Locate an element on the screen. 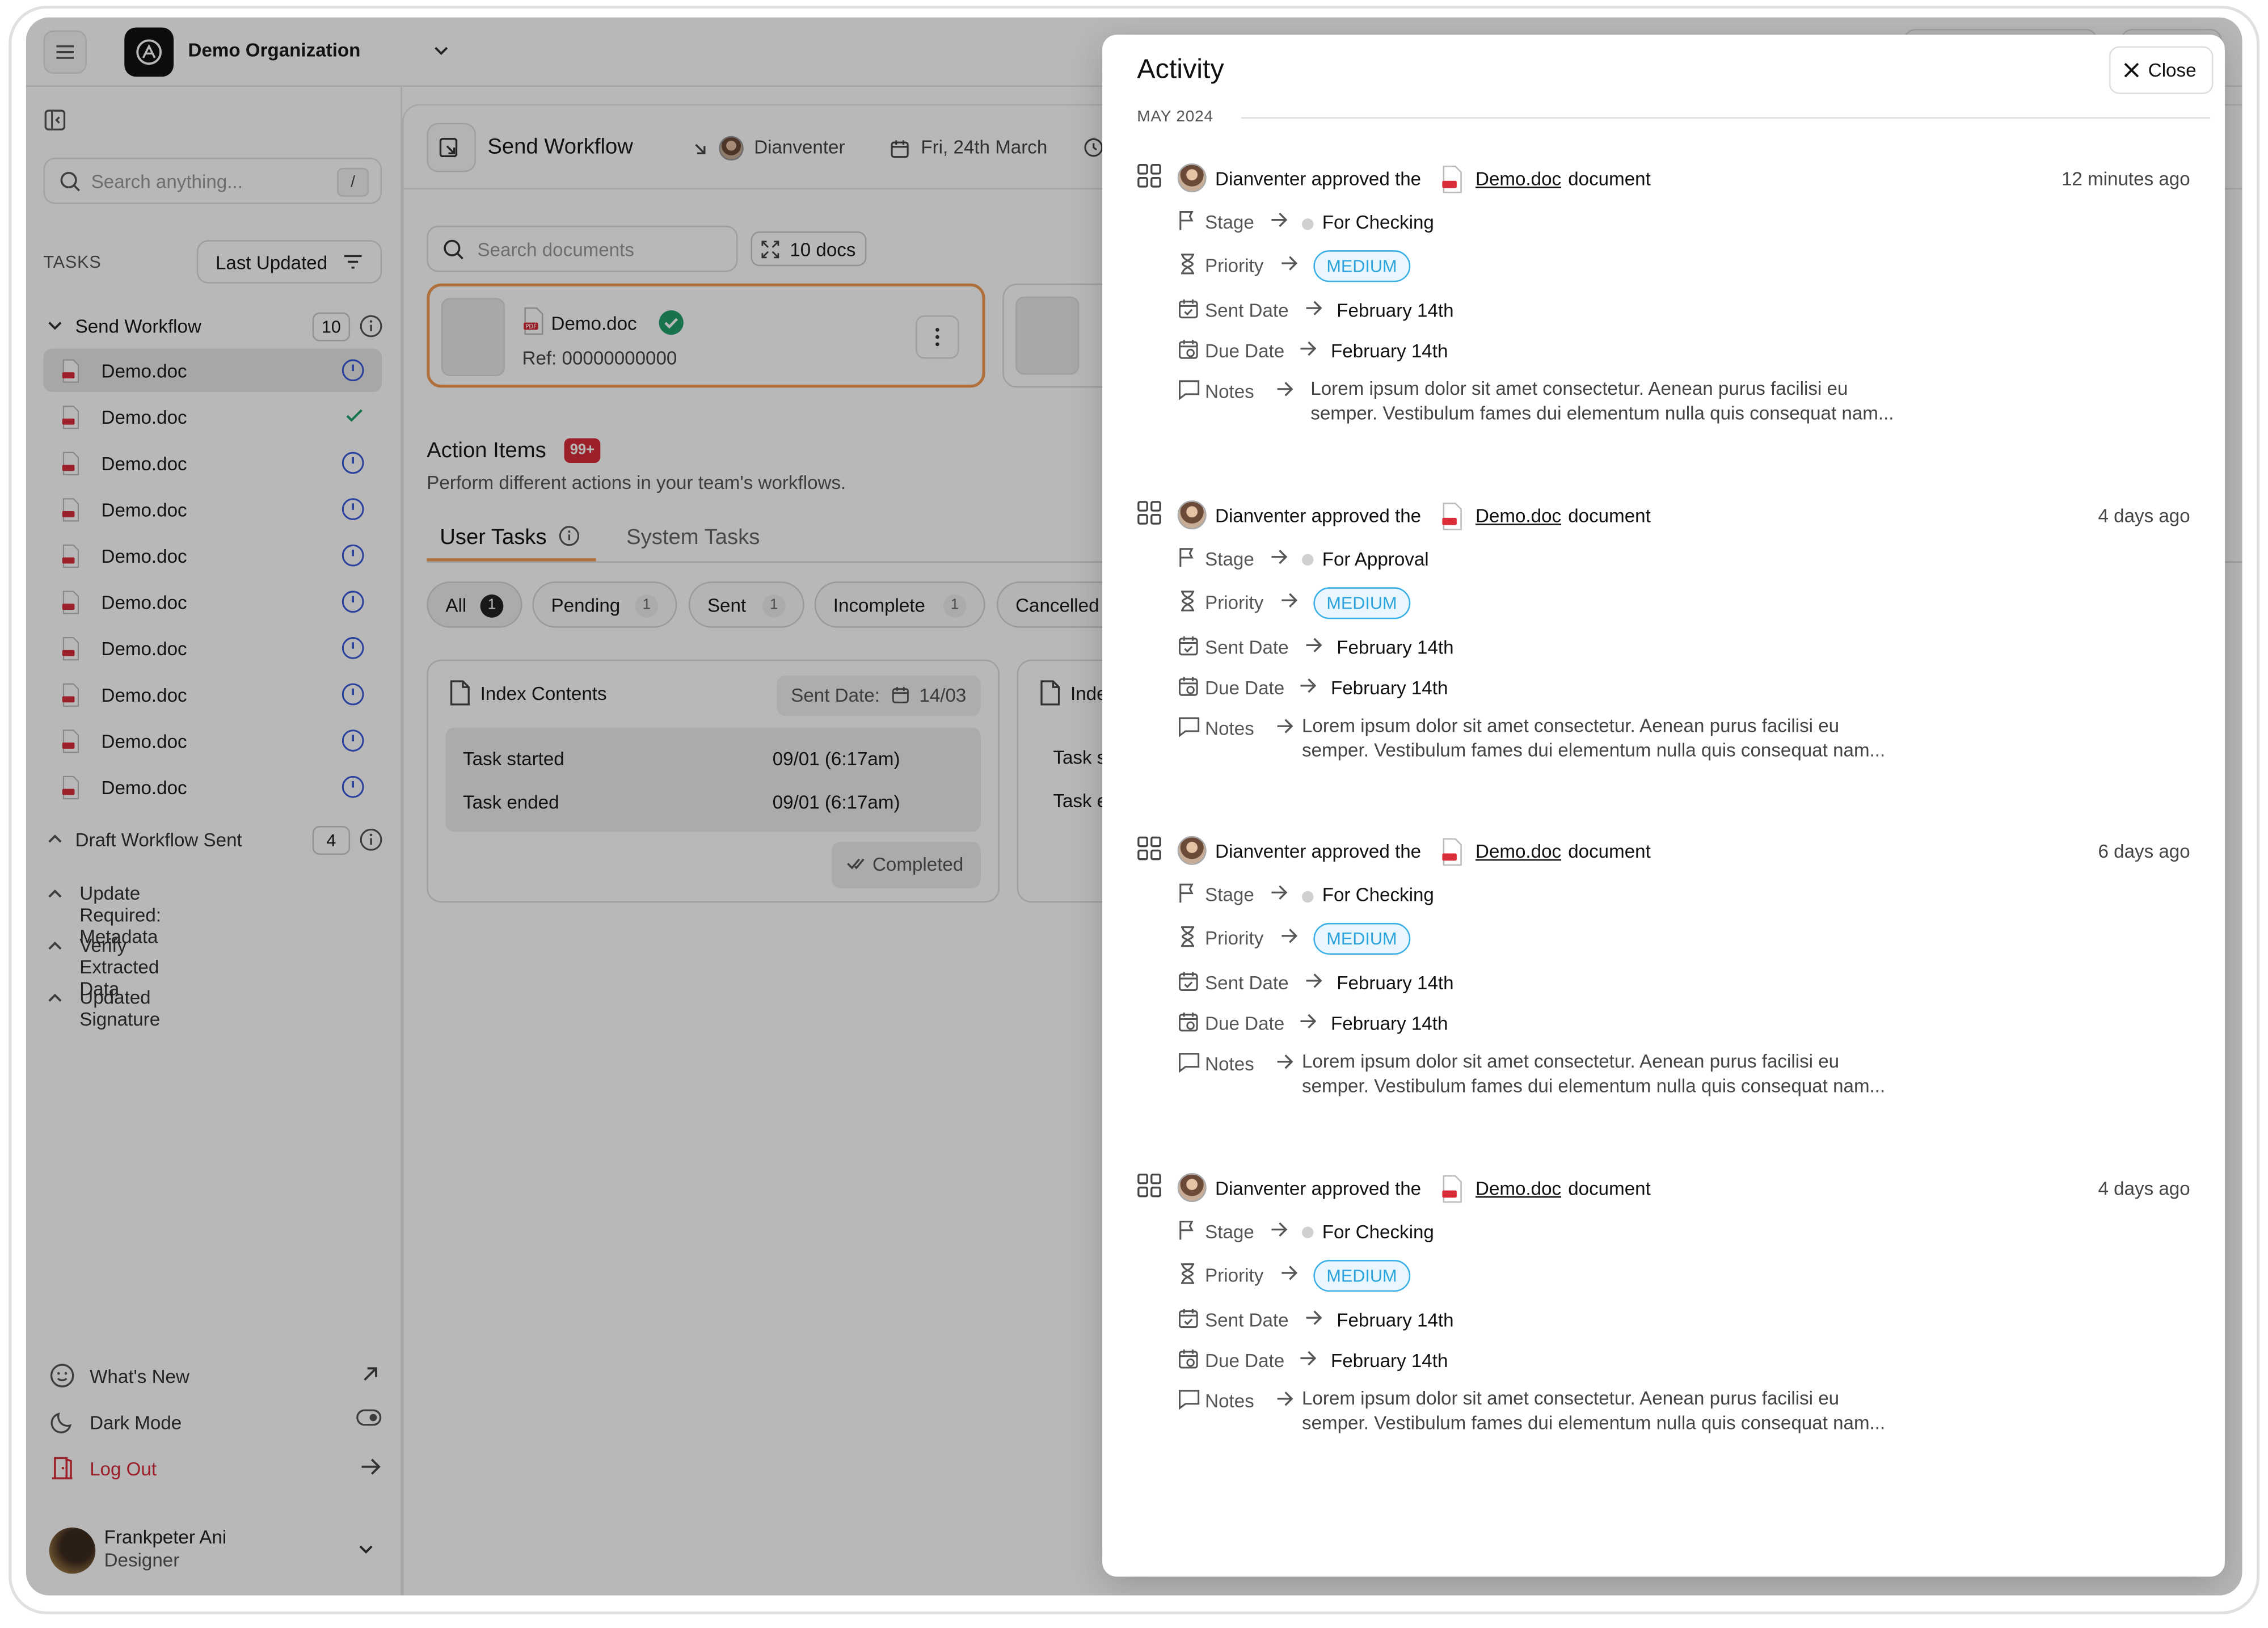 This screenshot has width=2268, height=1628. close-button: Close is located at coordinates (2161, 70).